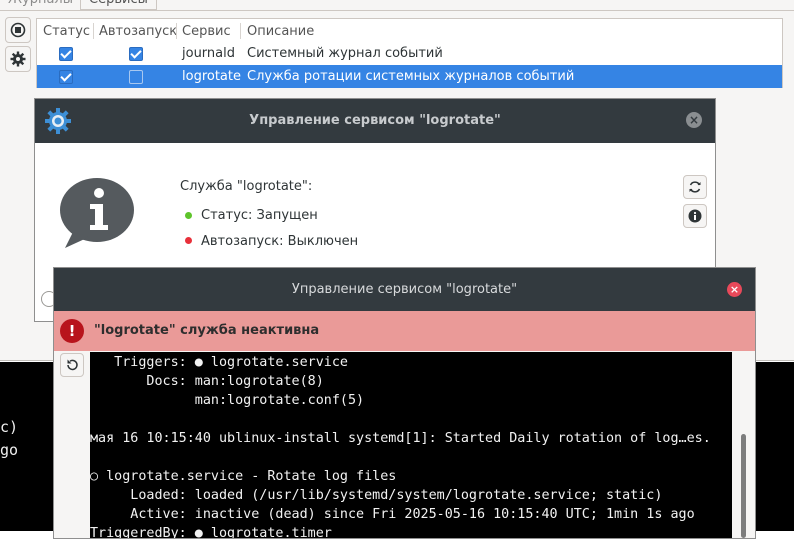 The height and width of the screenshot is (539, 794). I want to click on info-small-icon, so click(695, 216).